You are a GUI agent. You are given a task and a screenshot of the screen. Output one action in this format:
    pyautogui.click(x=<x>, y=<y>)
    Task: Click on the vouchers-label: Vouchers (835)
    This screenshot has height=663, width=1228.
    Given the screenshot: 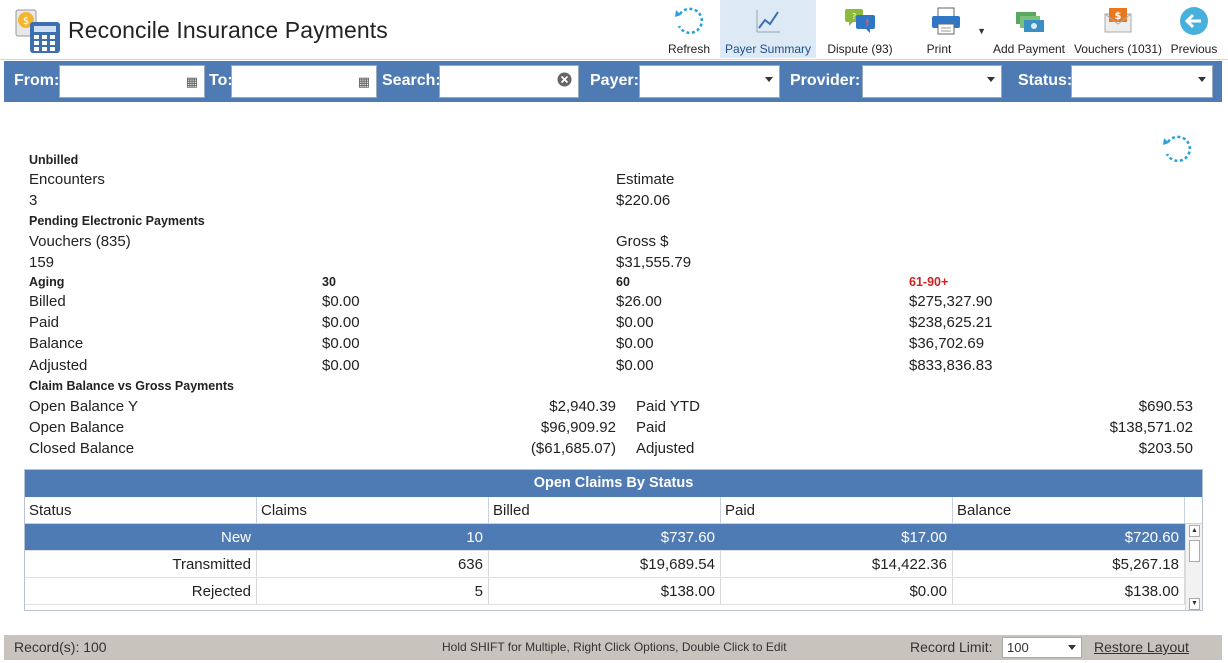 What is the action you would take?
    pyautogui.click(x=80, y=241)
    